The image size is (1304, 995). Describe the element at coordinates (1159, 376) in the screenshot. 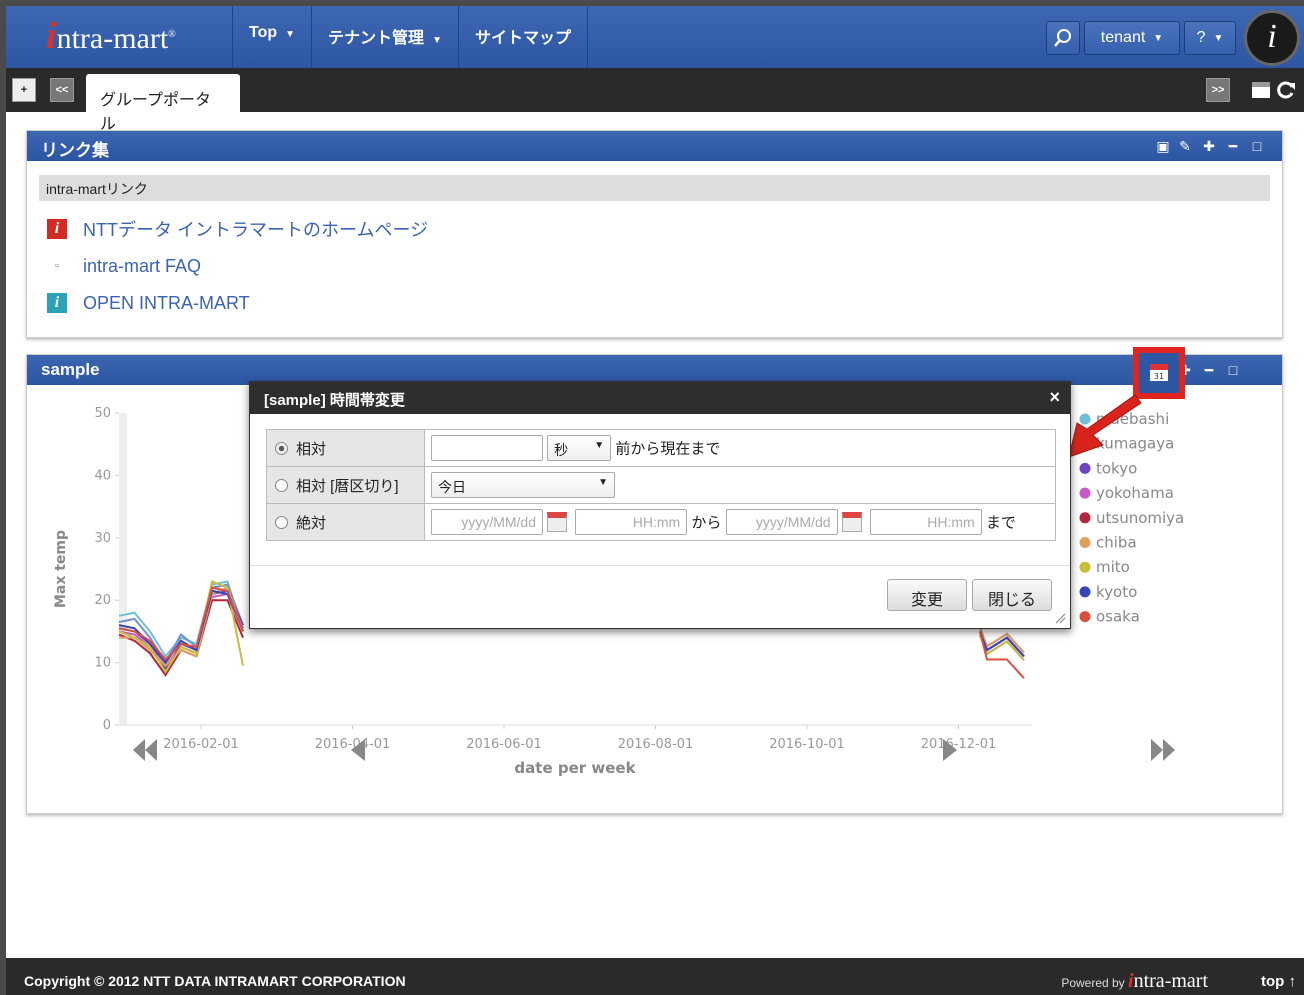

I see `svg-text: 31` at that location.